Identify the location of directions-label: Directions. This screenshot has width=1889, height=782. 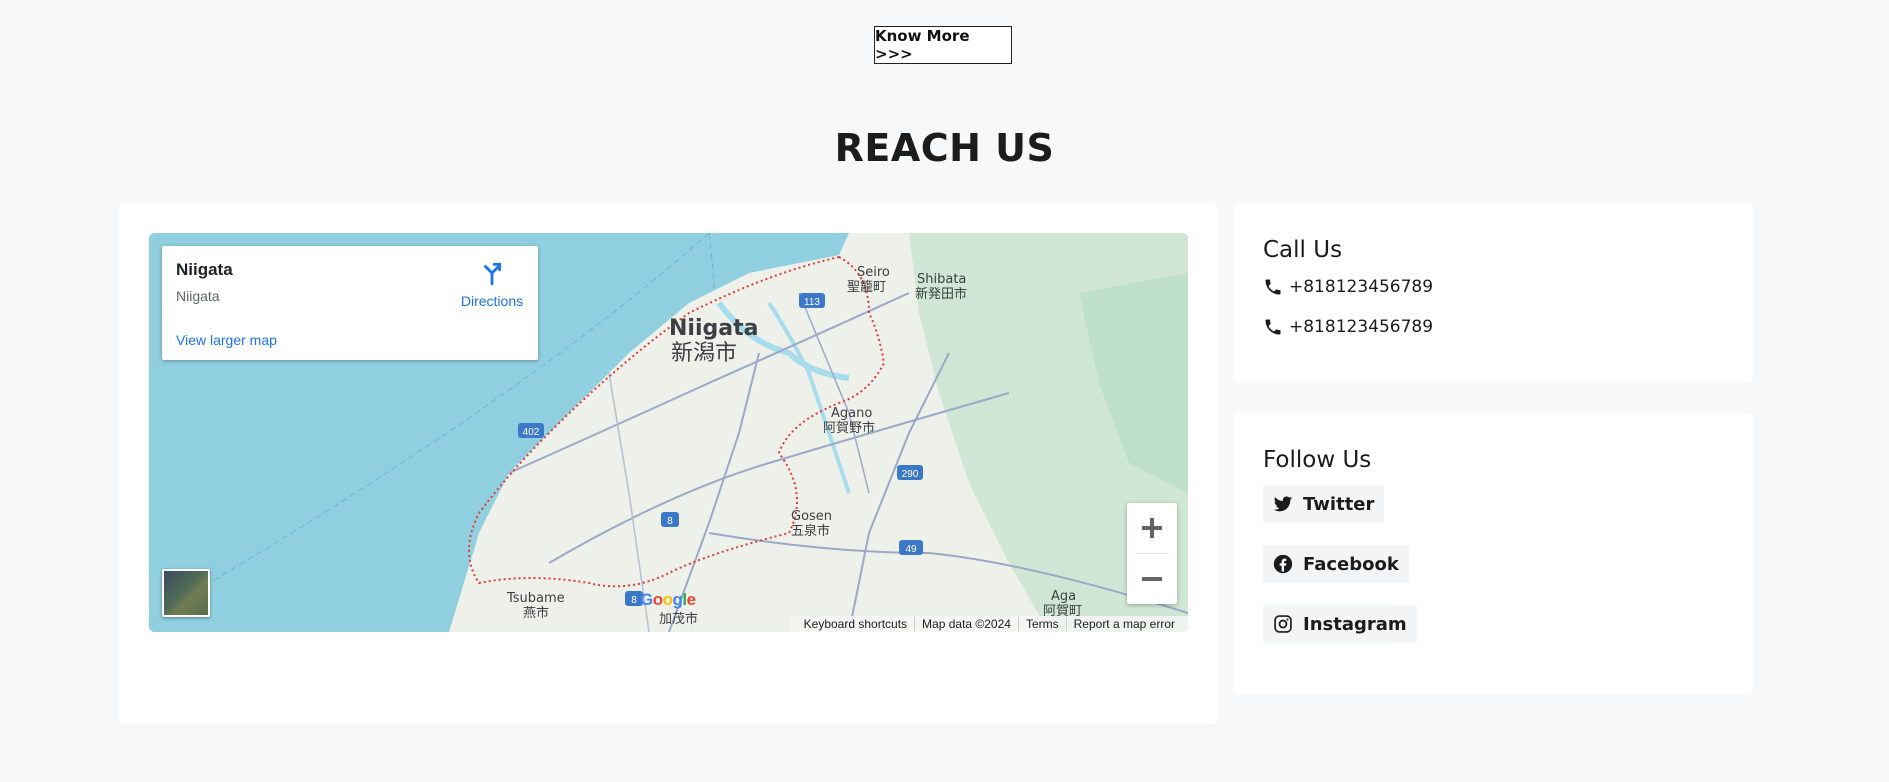
(492, 301).